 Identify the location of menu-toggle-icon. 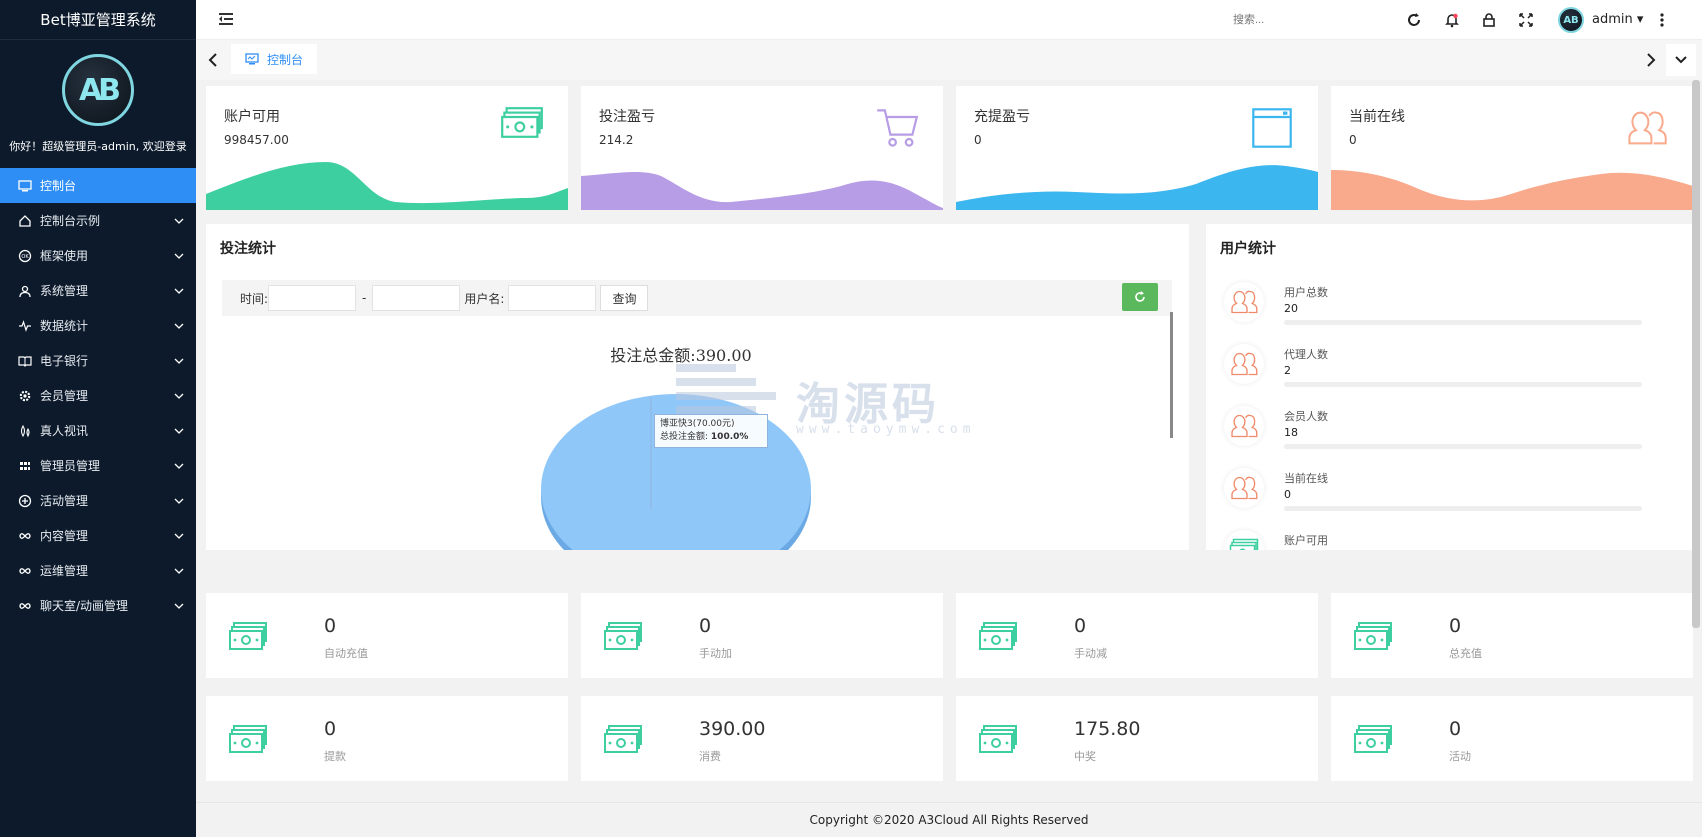
(226, 19).